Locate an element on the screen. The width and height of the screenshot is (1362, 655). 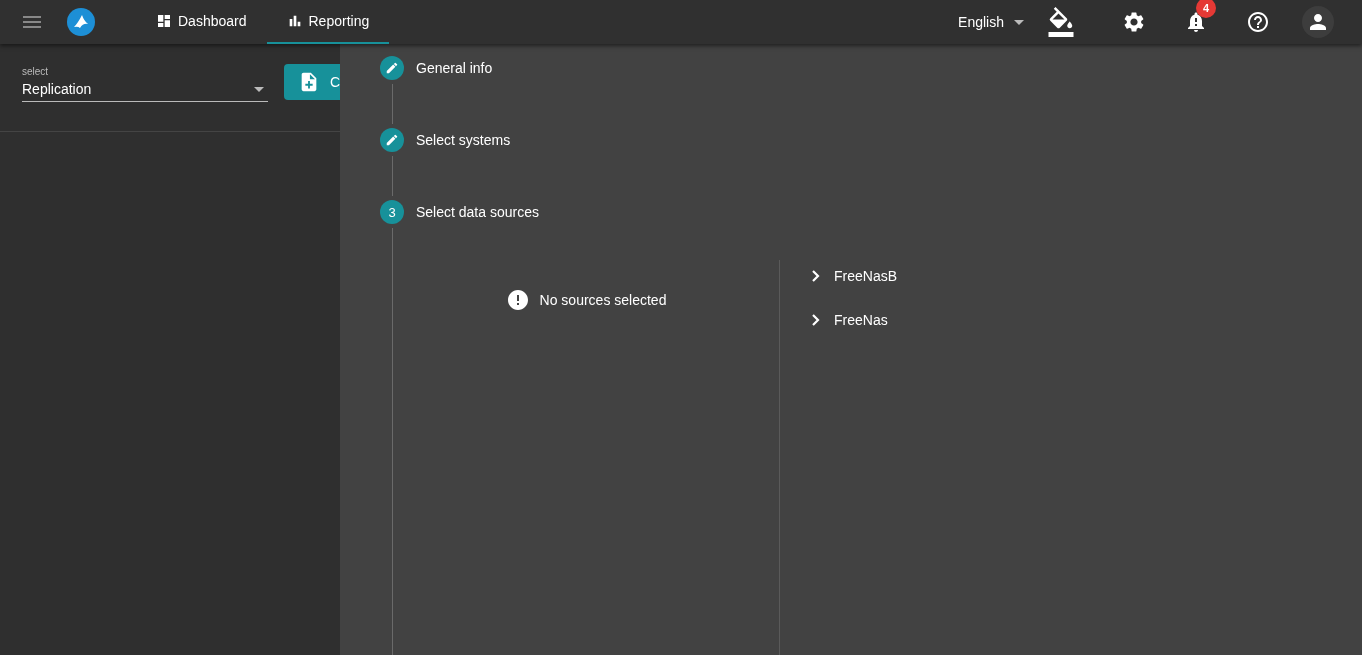
nav-tab: Dashboard is located at coordinates (201, 22).